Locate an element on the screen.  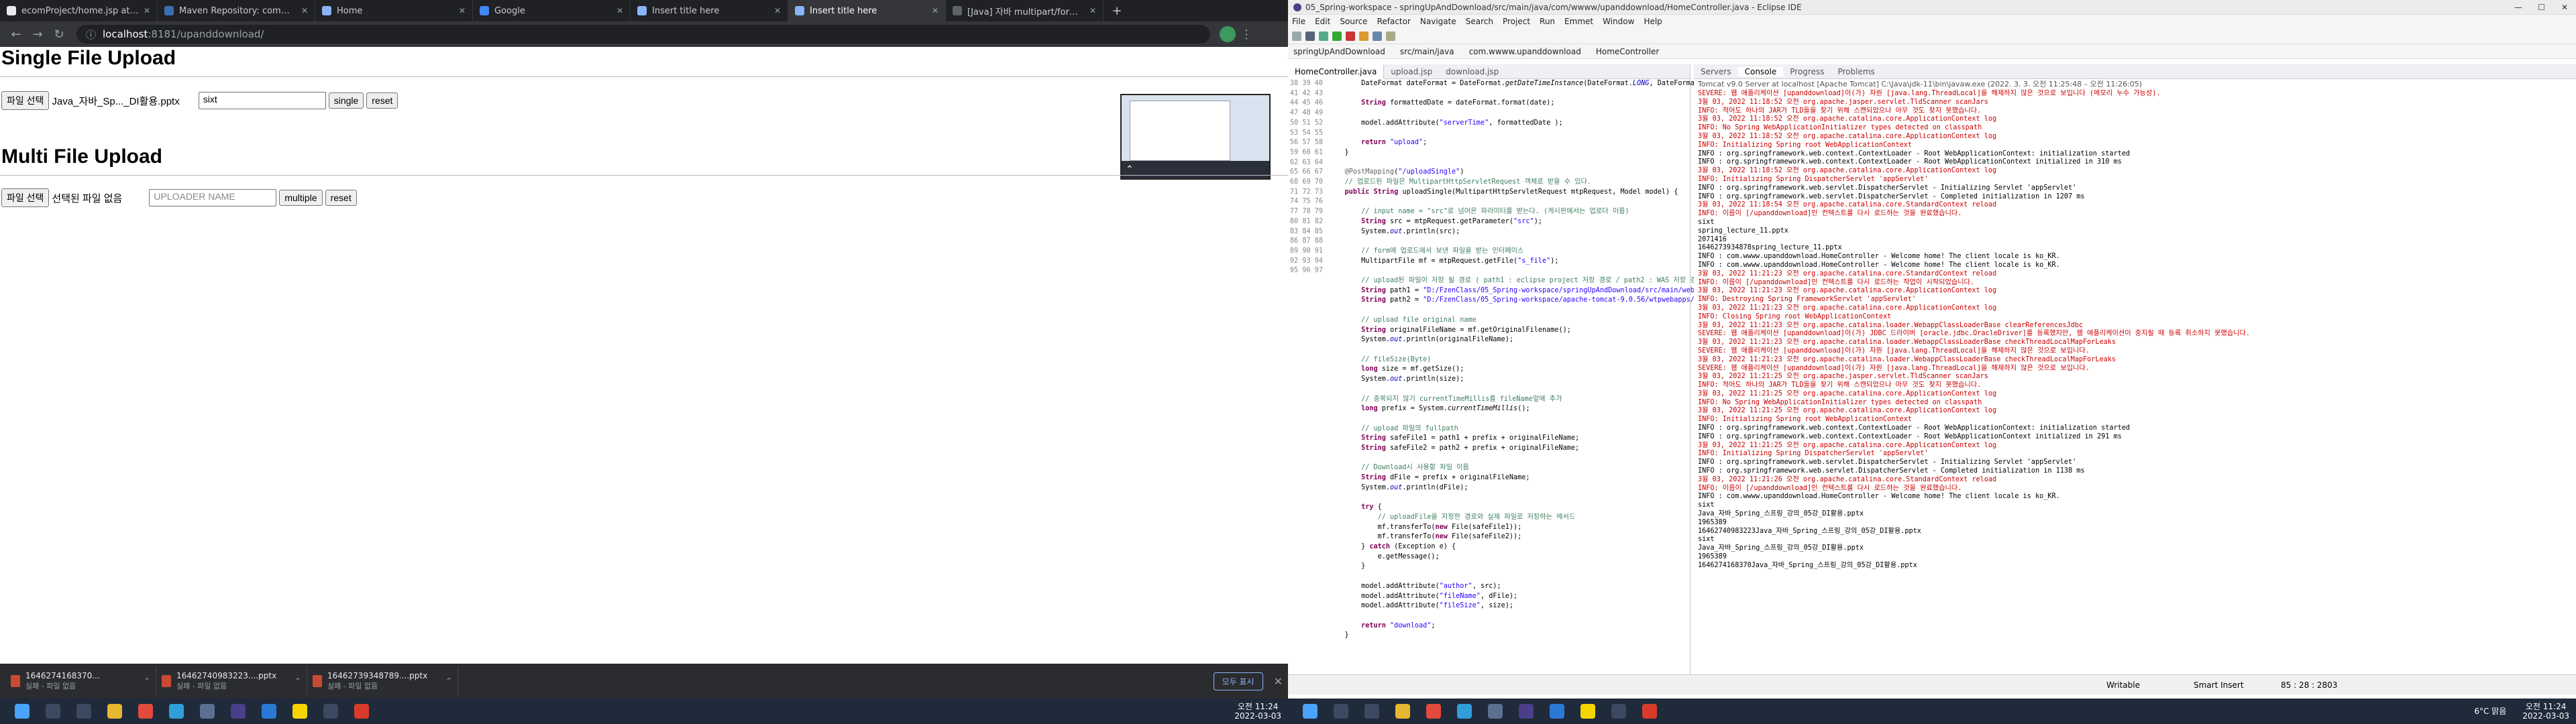
expand-icon: ⌃ is located at coordinates (1130, 170).